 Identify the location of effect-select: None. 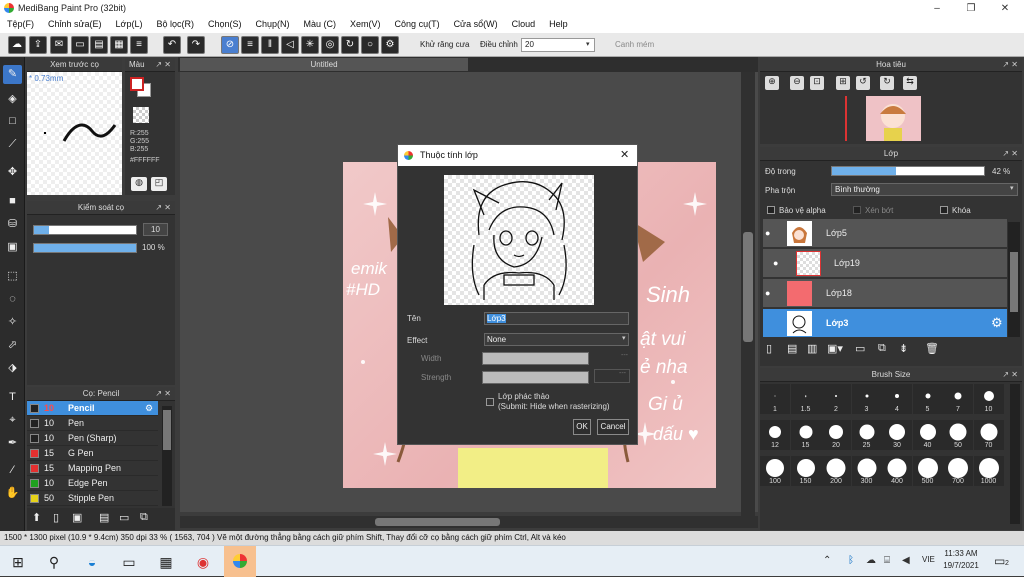
(556, 339).